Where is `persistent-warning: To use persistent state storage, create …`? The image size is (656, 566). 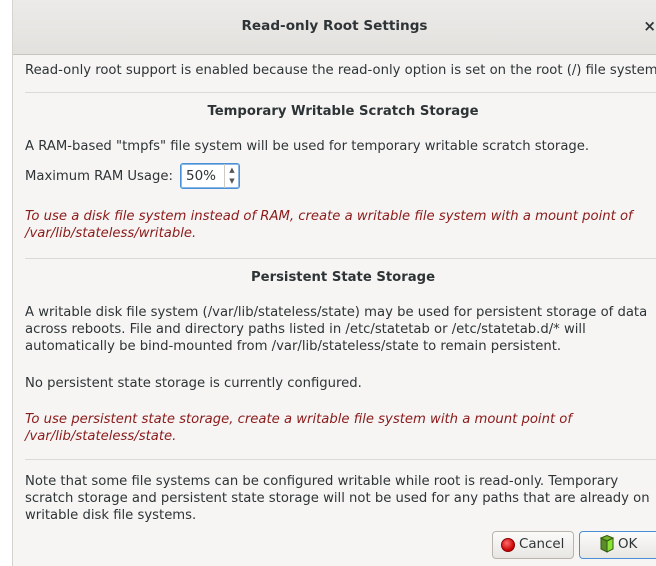 persistent-warning: To use persistent state storage, create … is located at coordinates (299, 428).